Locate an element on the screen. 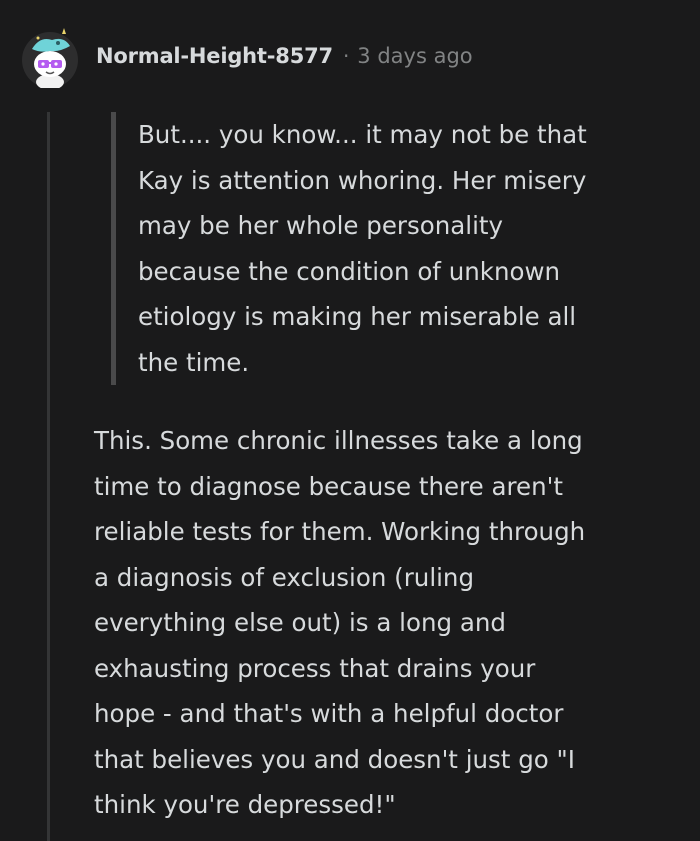  quote-line: may be her whole personality is located at coordinates (320, 225).